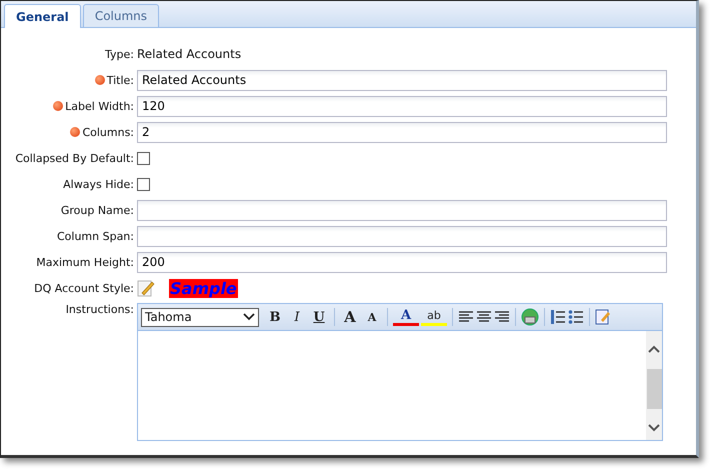  I want to click on font-dropdown: Tahoma, so click(200, 317).